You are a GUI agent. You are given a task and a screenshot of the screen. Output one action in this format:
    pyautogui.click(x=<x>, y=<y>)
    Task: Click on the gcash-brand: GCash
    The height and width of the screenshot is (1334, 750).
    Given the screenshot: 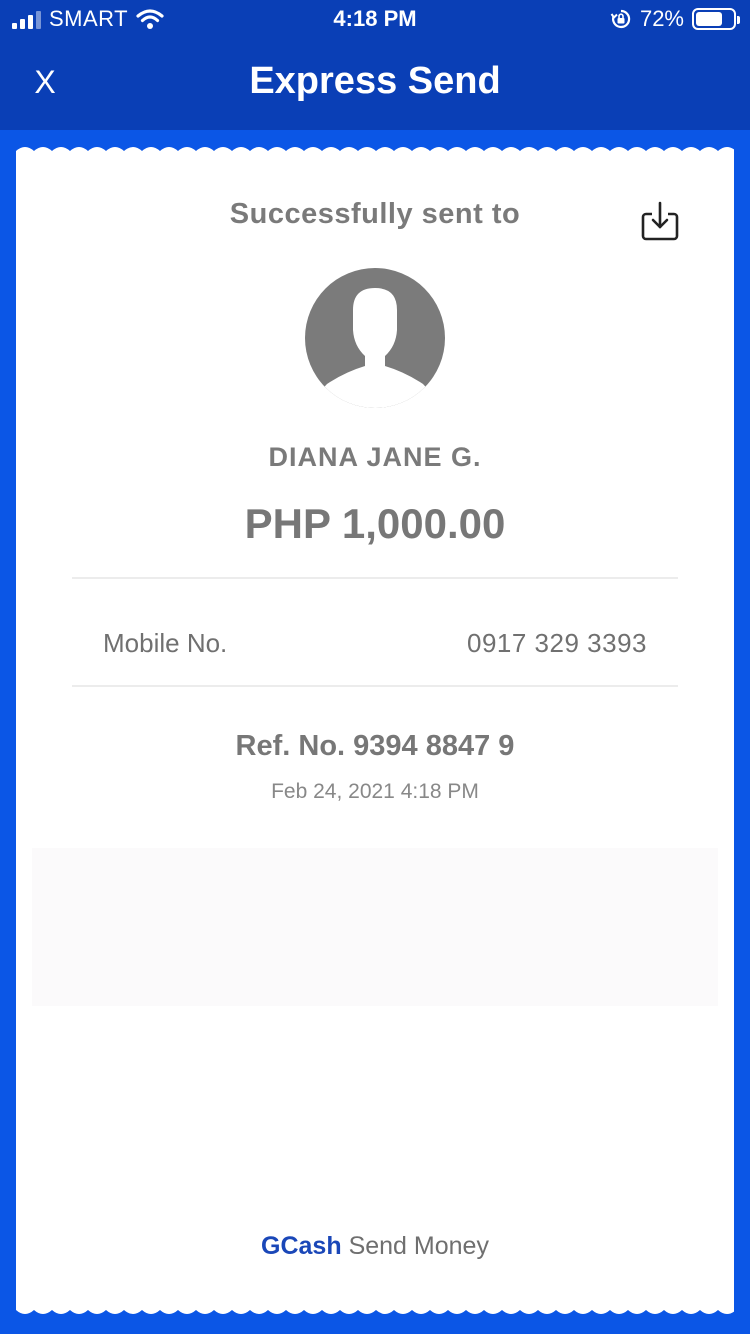 What is the action you would take?
    pyautogui.click(x=301, y=1246)
    